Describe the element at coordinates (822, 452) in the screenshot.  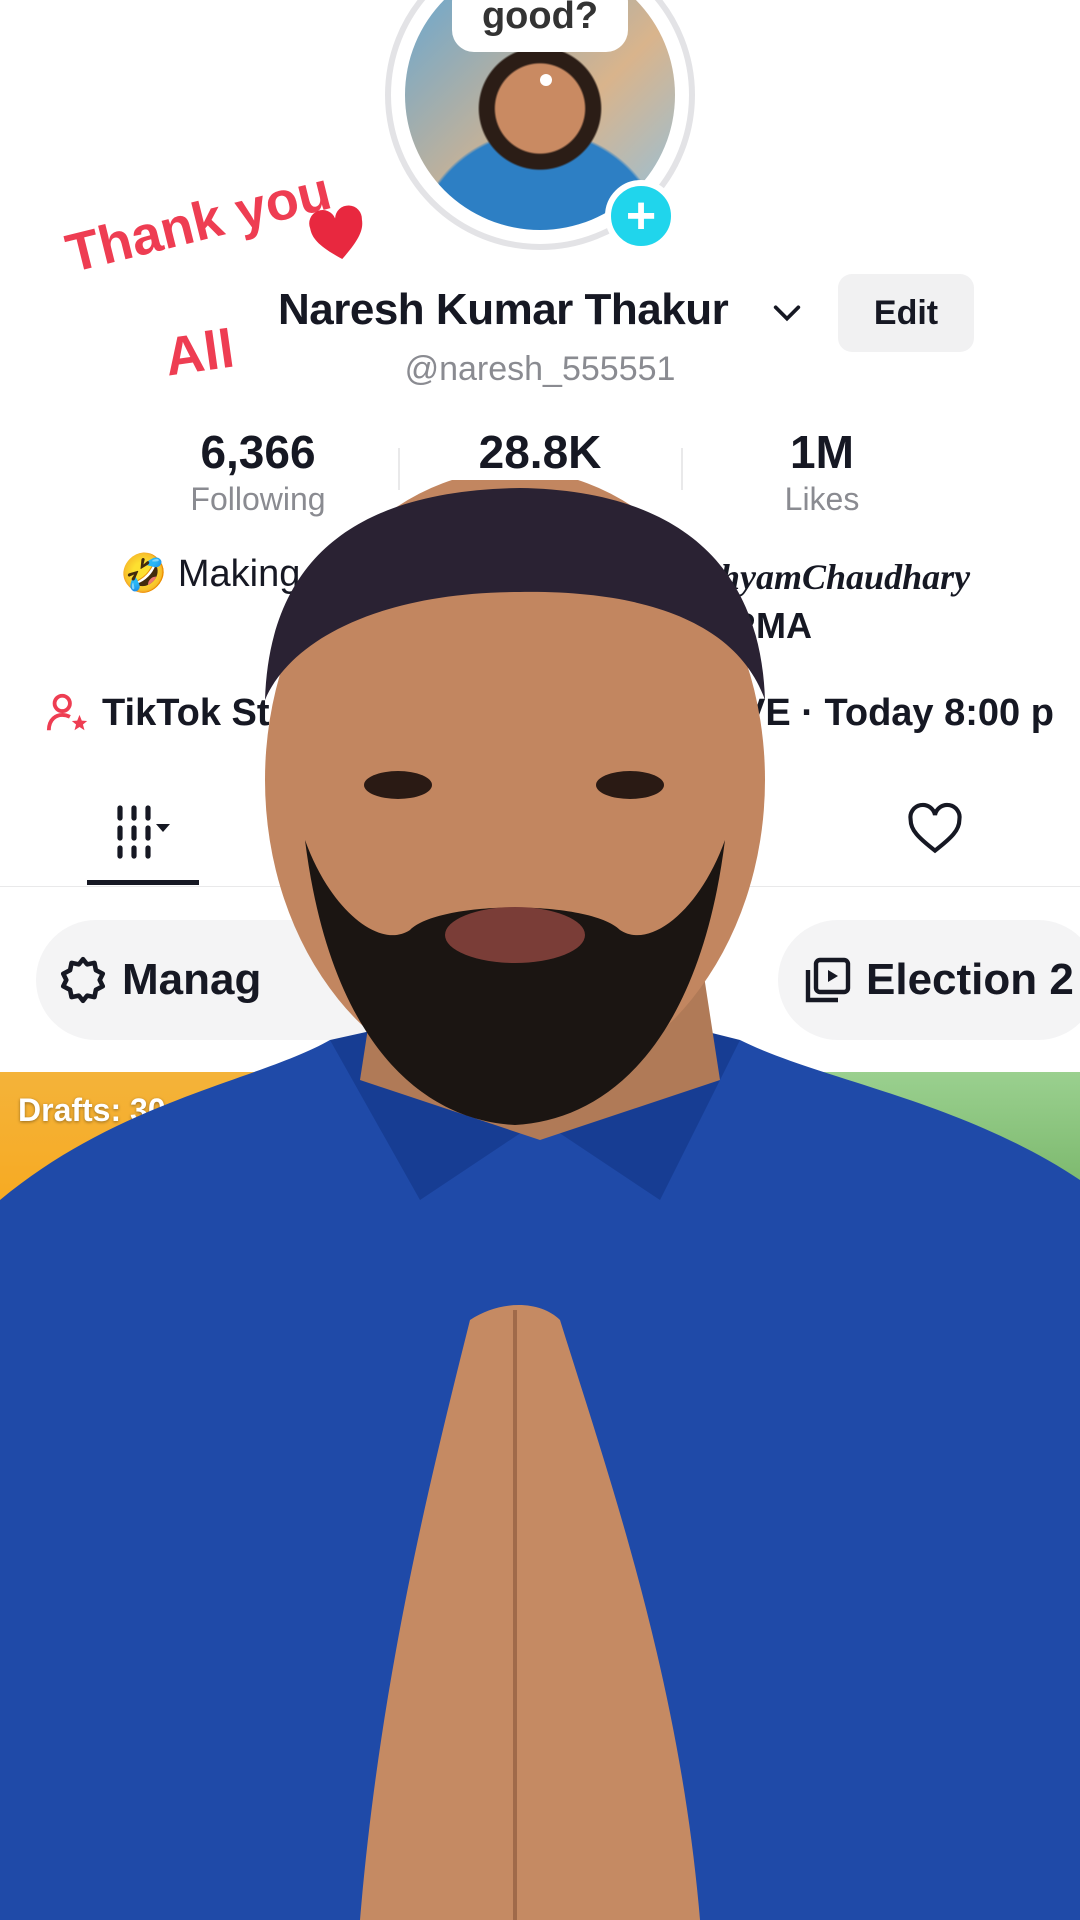
I see `stat-value: 1M` at that location.